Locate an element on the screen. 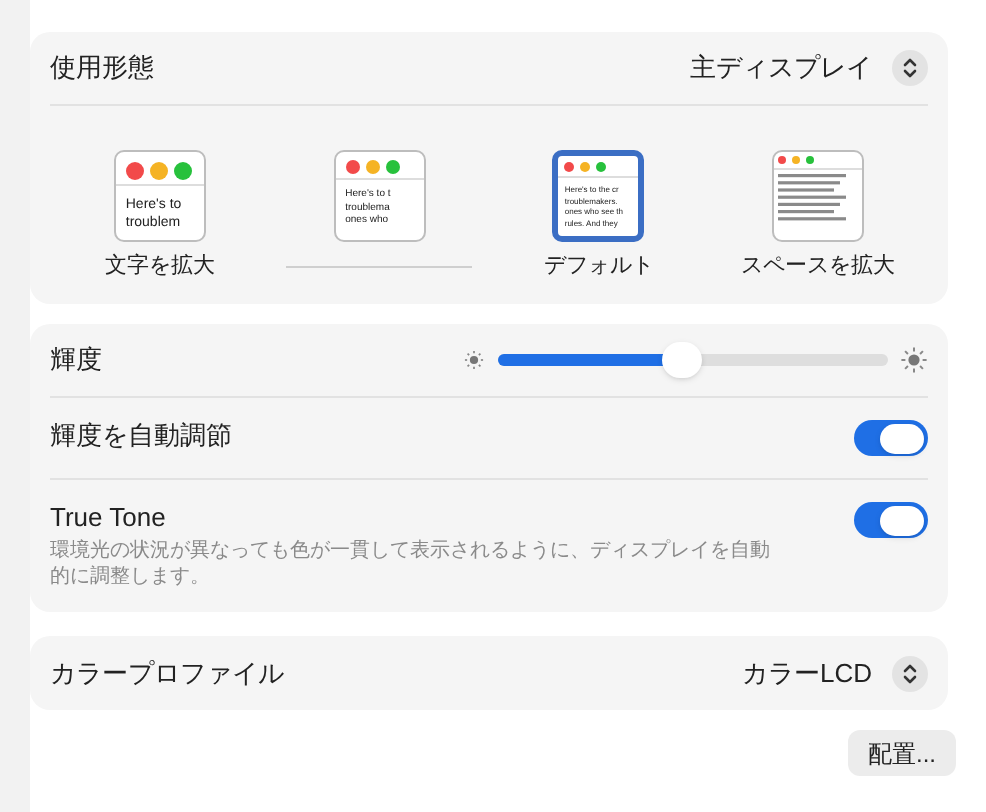  display-size-option is located at coordinates (818, 196).